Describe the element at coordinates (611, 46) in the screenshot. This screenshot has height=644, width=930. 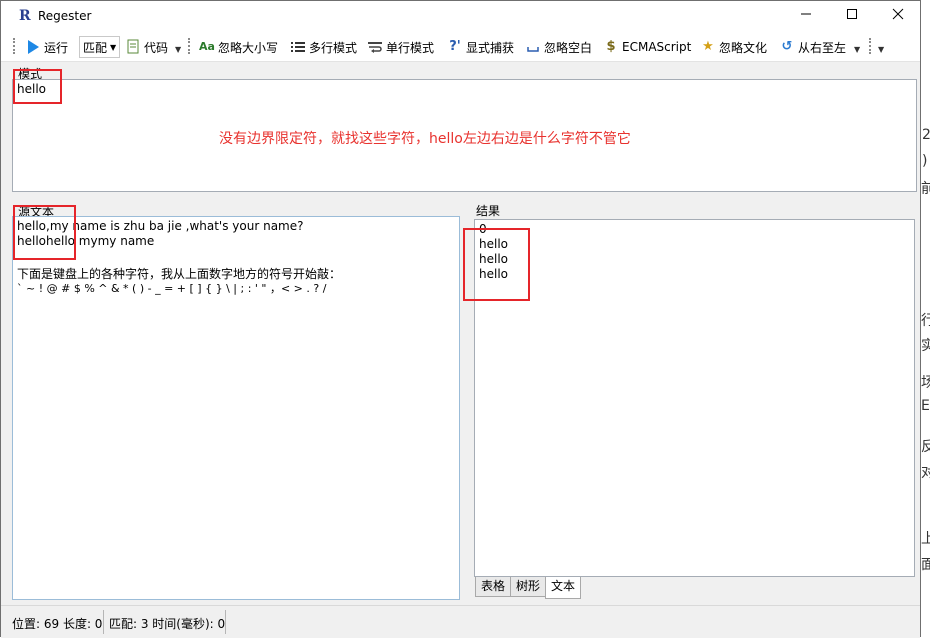
I see `script-icon: $` at that location.